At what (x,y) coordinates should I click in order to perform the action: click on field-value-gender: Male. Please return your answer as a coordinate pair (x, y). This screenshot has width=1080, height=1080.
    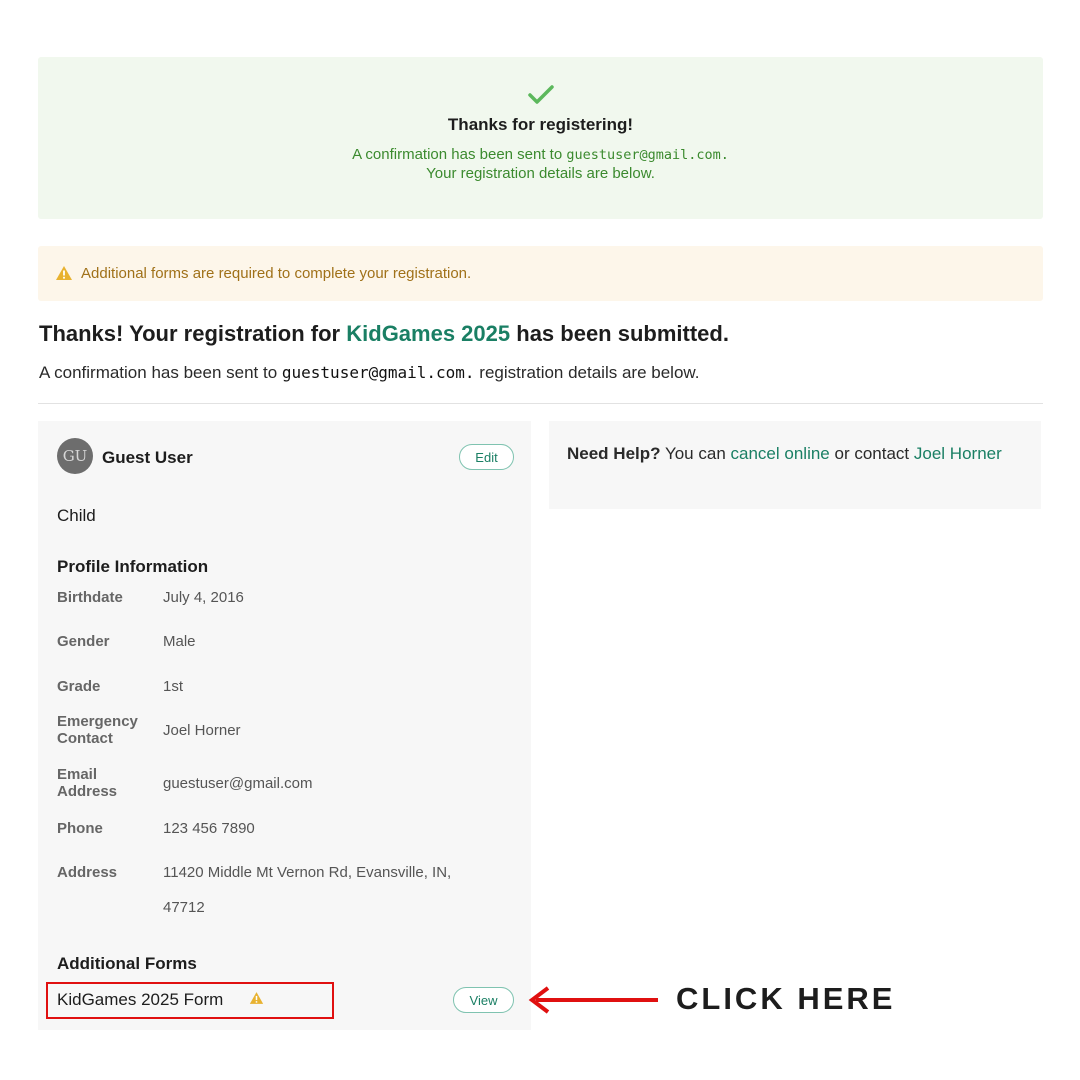
    Looking at the image, I should click on (179, 641).